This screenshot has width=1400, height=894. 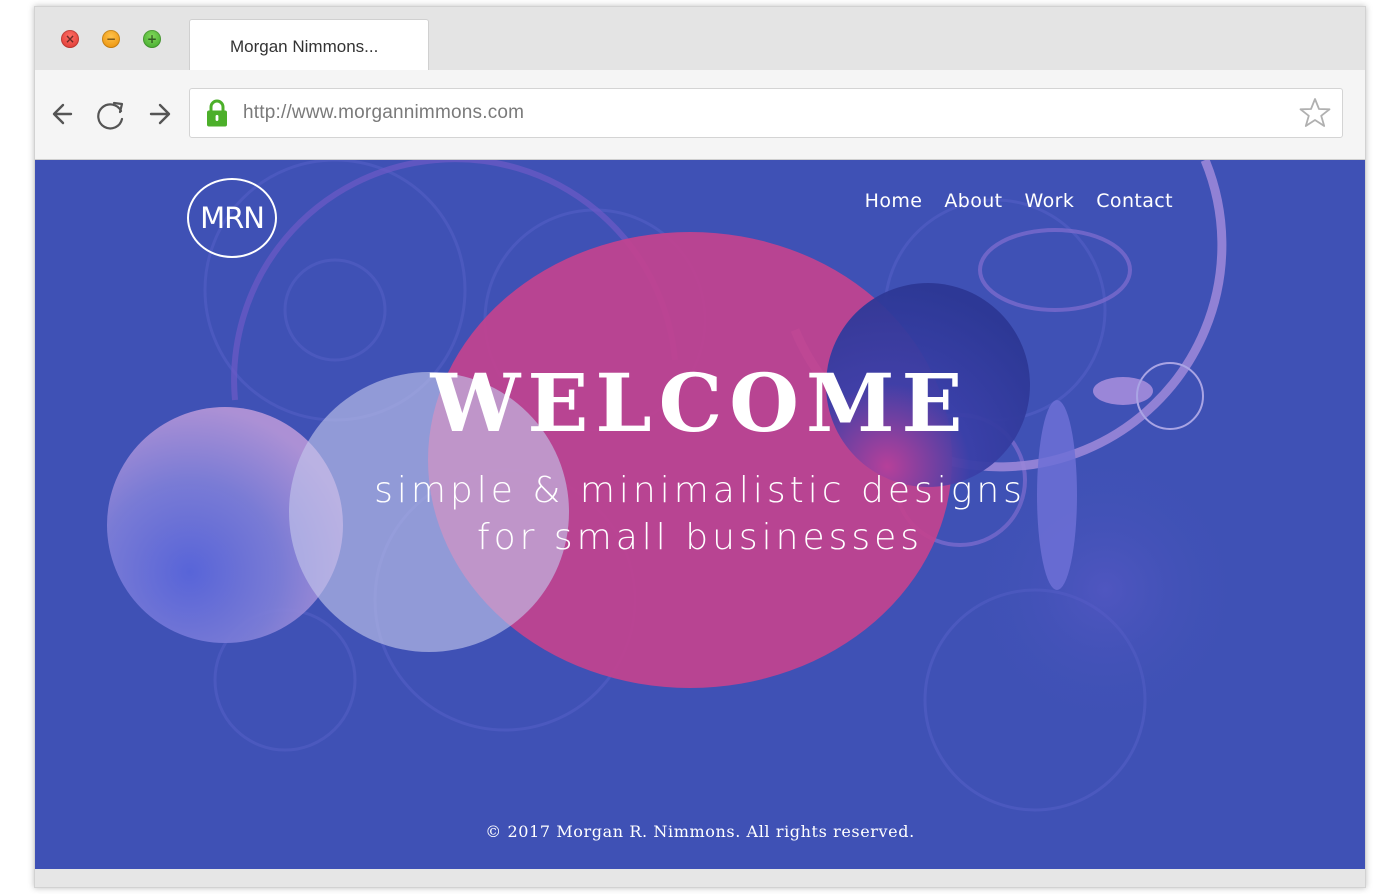 I want to click on site-nav: Home About Work Contact, so click(x=1019, y=201).